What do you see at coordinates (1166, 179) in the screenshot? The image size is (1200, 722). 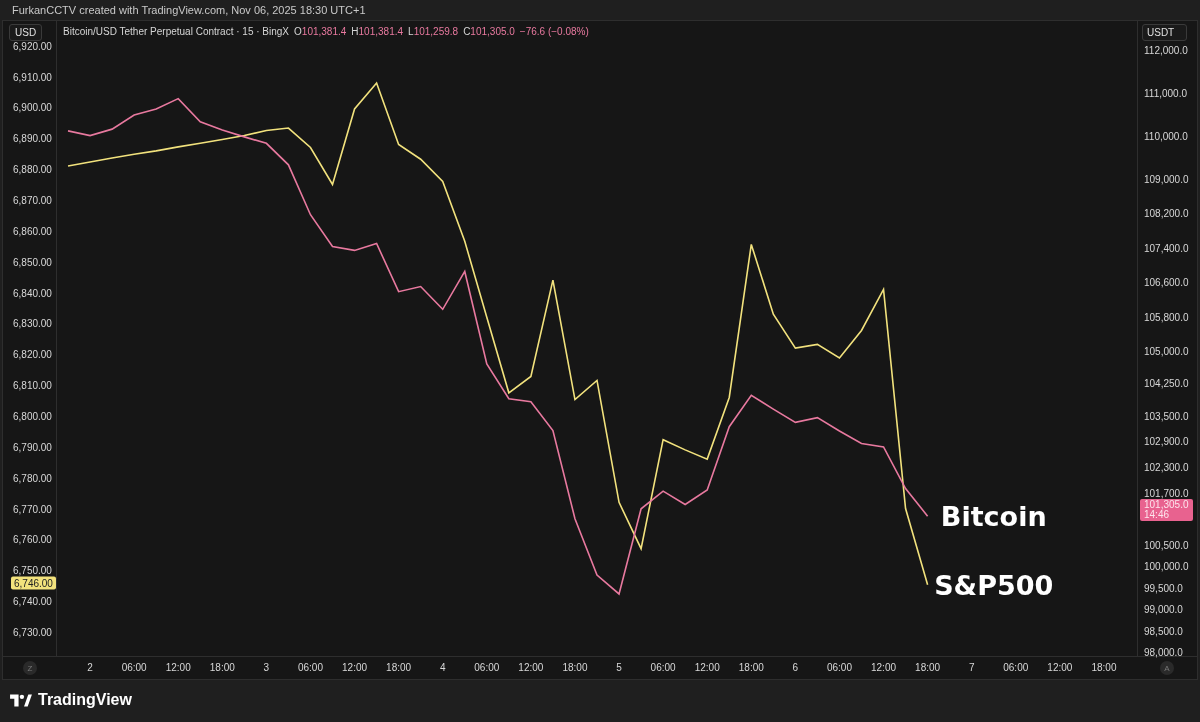 I see `price-label: 109,000.0` at bounding box center [1166, 179].